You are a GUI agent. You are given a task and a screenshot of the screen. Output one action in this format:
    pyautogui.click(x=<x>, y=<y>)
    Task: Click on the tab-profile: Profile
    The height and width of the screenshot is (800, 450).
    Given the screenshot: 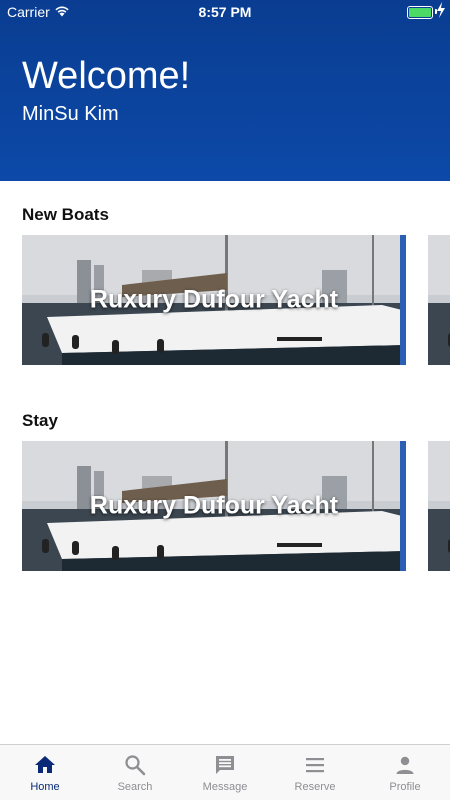 What is the action you would take?
    pyautogui.click(x=405, y=772)
    